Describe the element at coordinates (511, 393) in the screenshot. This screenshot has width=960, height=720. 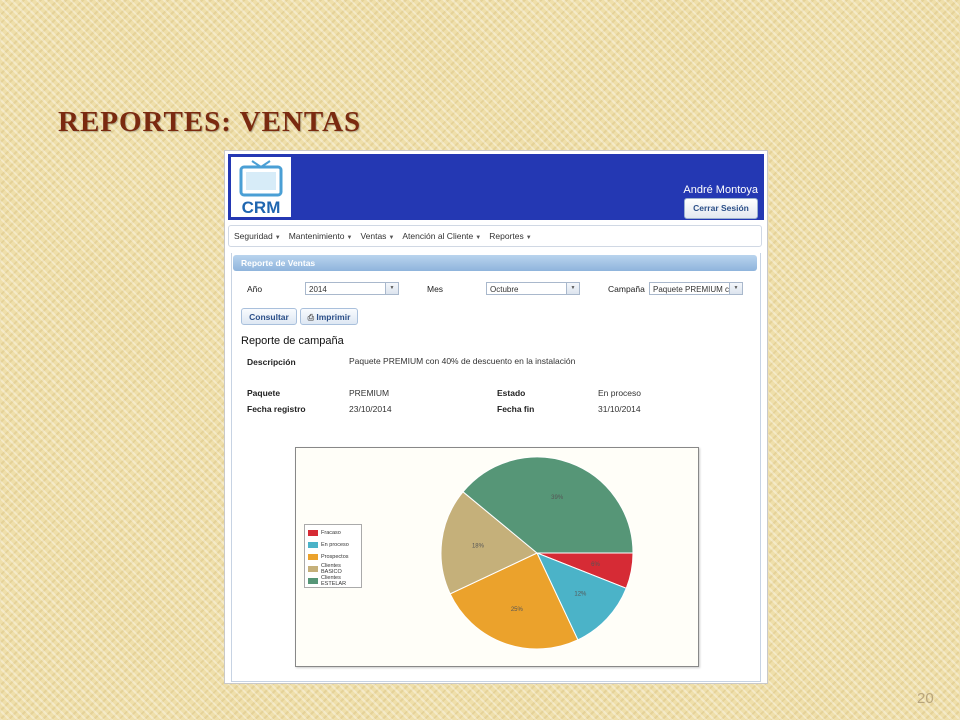
I see `status-label: Estado` at that location.